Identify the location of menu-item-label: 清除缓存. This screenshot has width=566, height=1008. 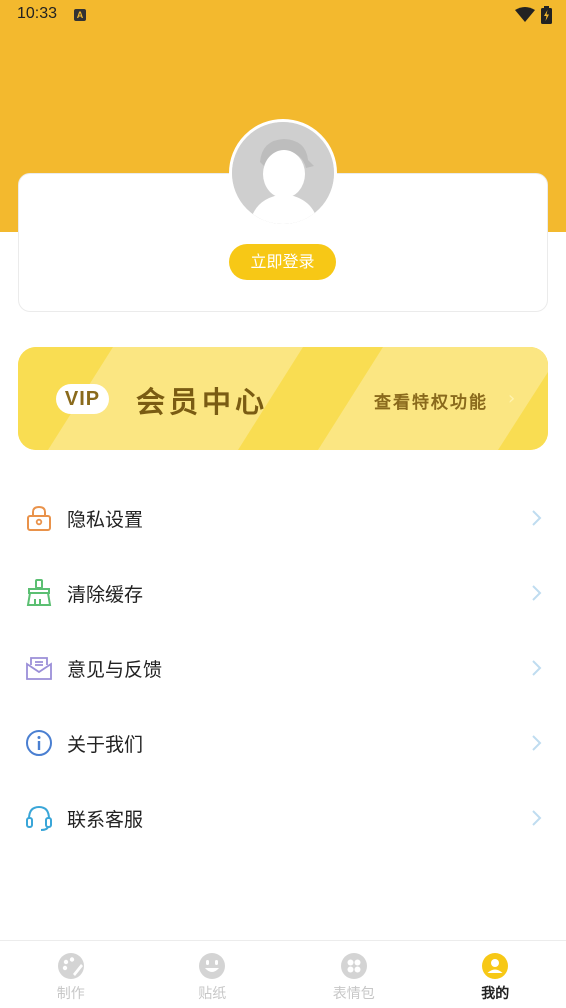
(105, 595).